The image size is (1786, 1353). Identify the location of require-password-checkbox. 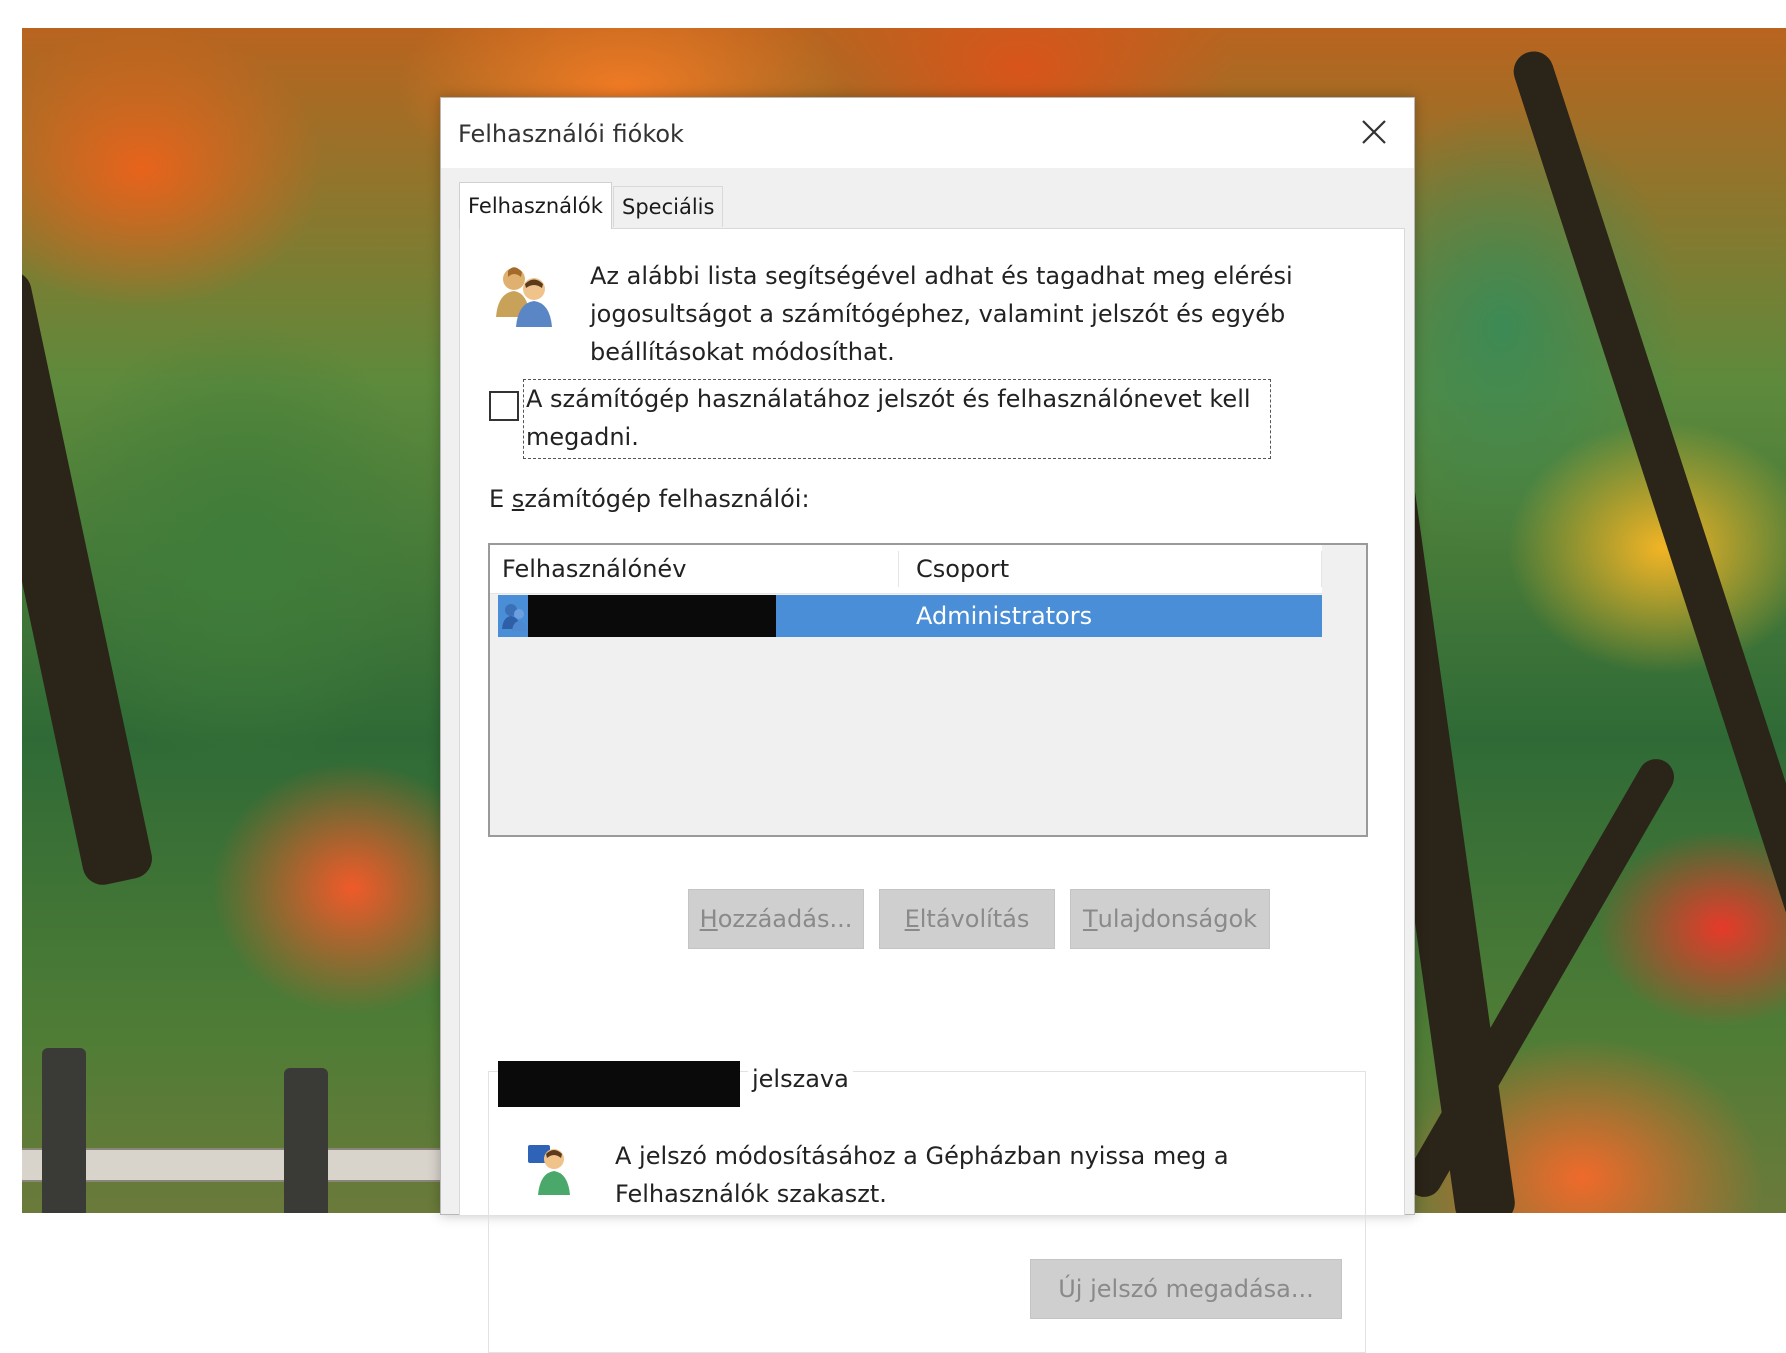
(504, 406).